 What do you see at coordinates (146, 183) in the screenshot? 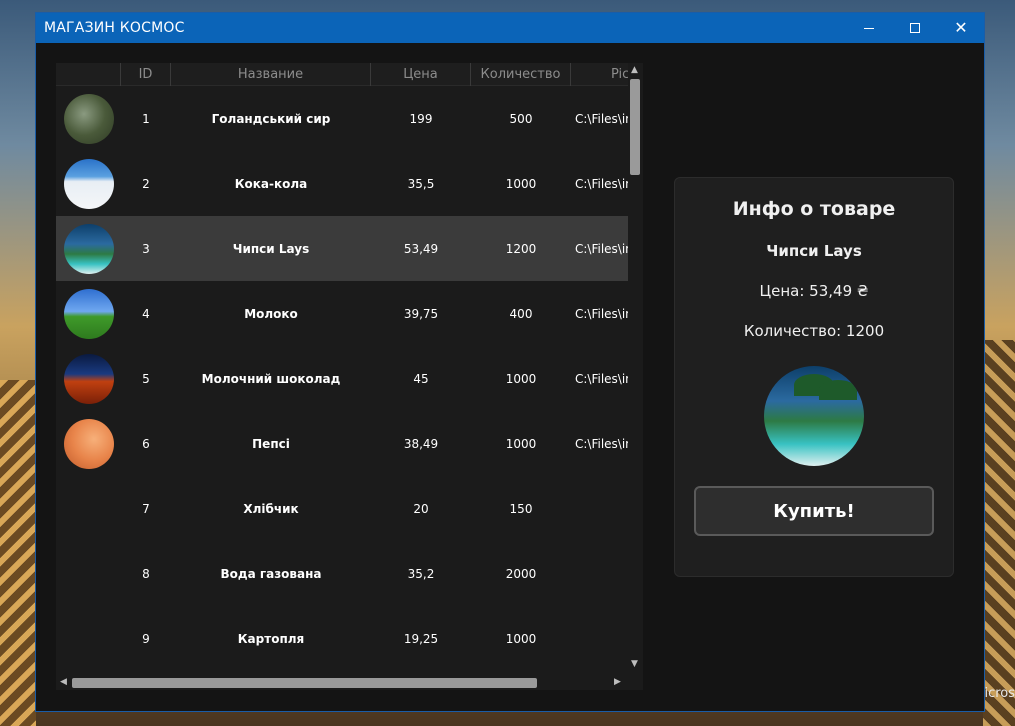
I see `cell-id: 2` at bounding box center [146, 183].